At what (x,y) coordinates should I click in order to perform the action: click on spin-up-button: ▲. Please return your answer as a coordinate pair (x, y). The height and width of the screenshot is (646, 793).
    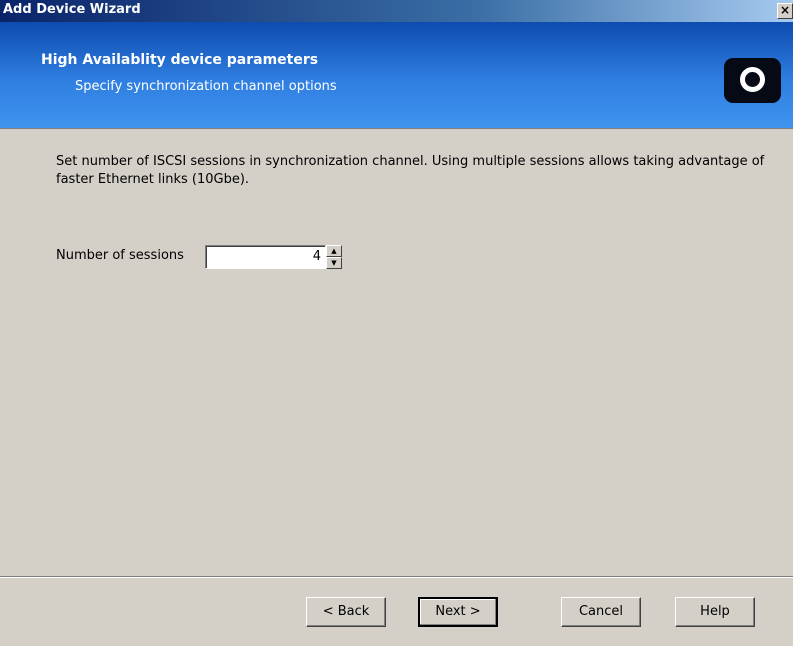
    Looking at the image, I should click on (334, 251).